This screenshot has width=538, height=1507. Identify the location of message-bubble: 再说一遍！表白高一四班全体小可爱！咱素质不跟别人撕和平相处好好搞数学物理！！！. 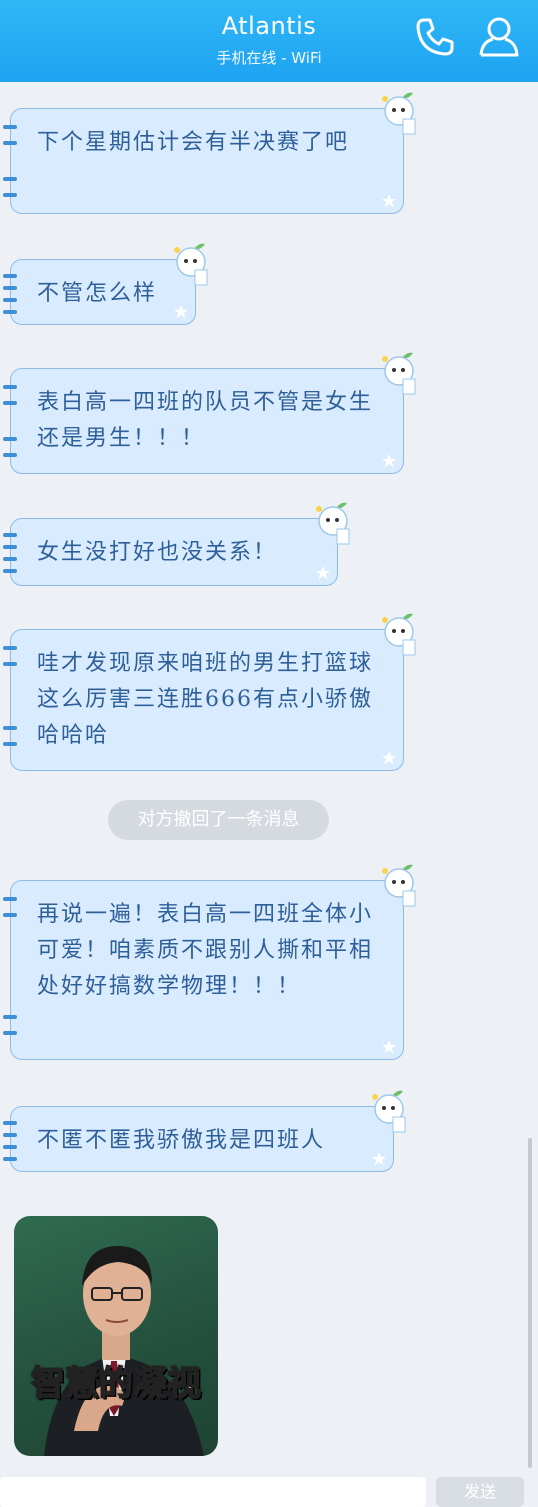
(209, 962).